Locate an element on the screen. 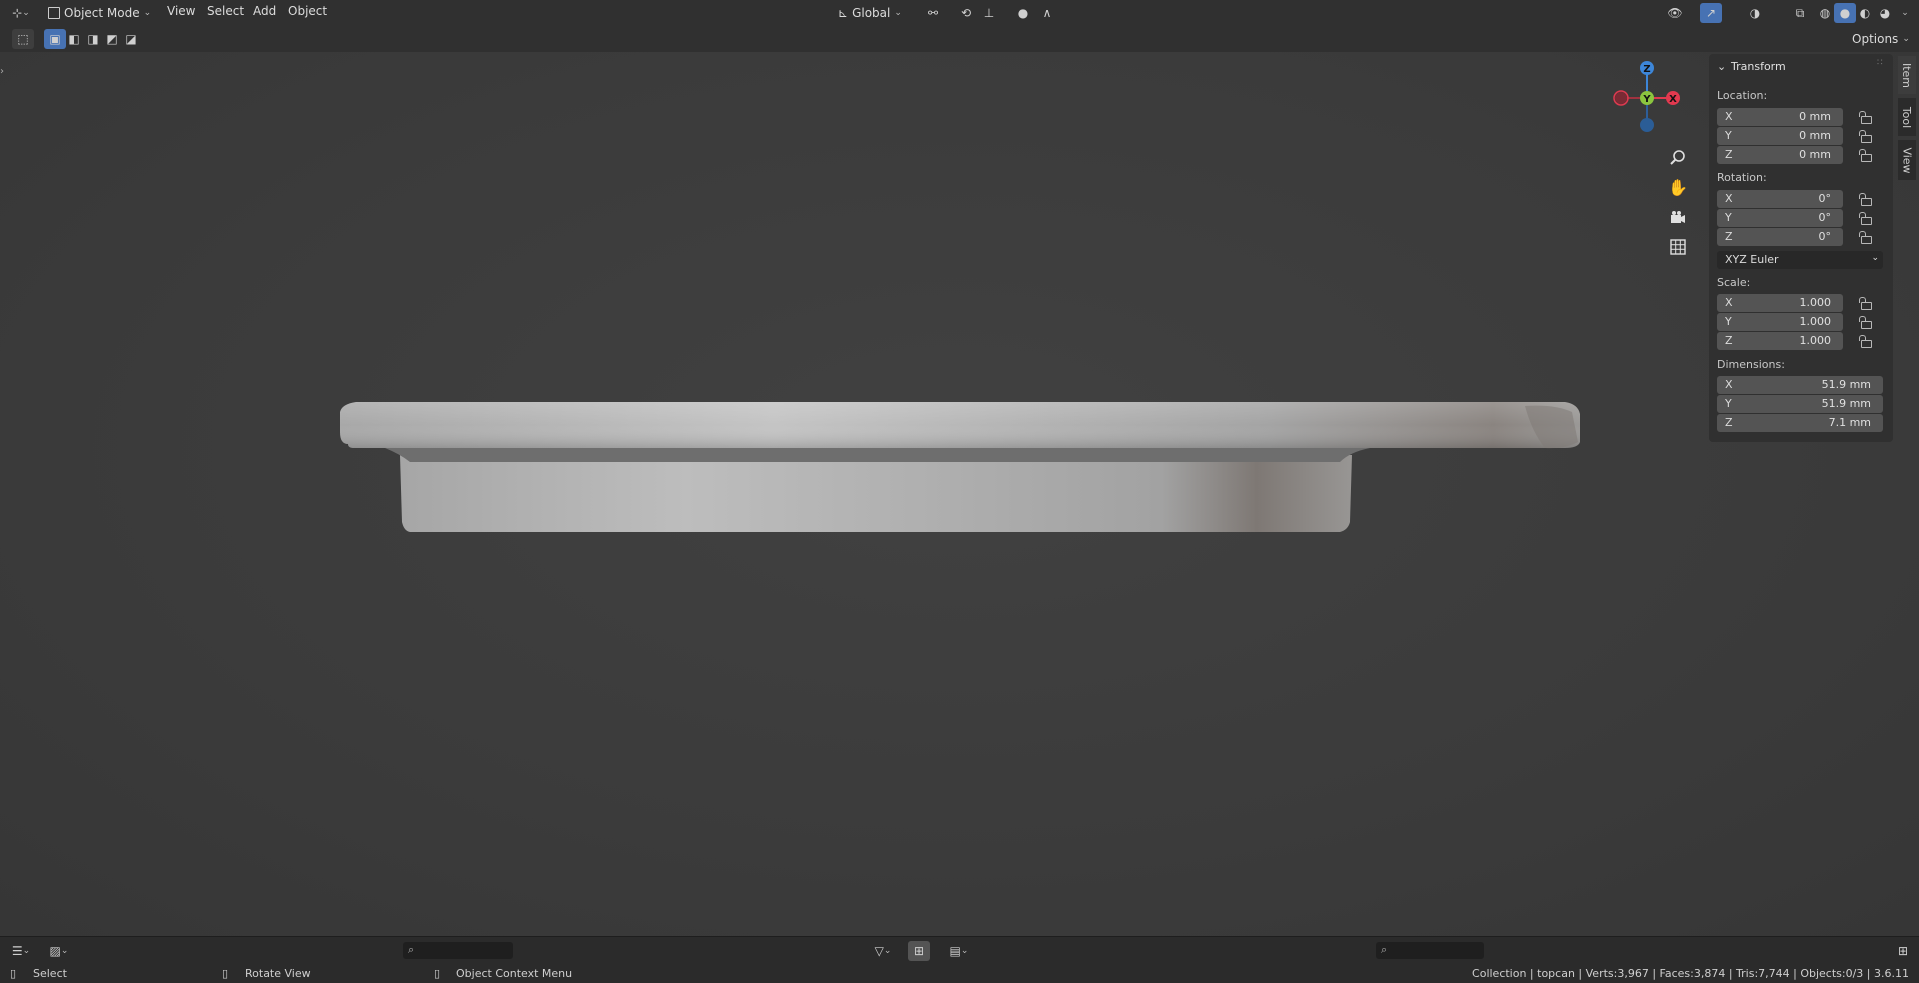 This screenshot has height=983, width=1919. svg-text: Y is located at coordinates (1646, 99).